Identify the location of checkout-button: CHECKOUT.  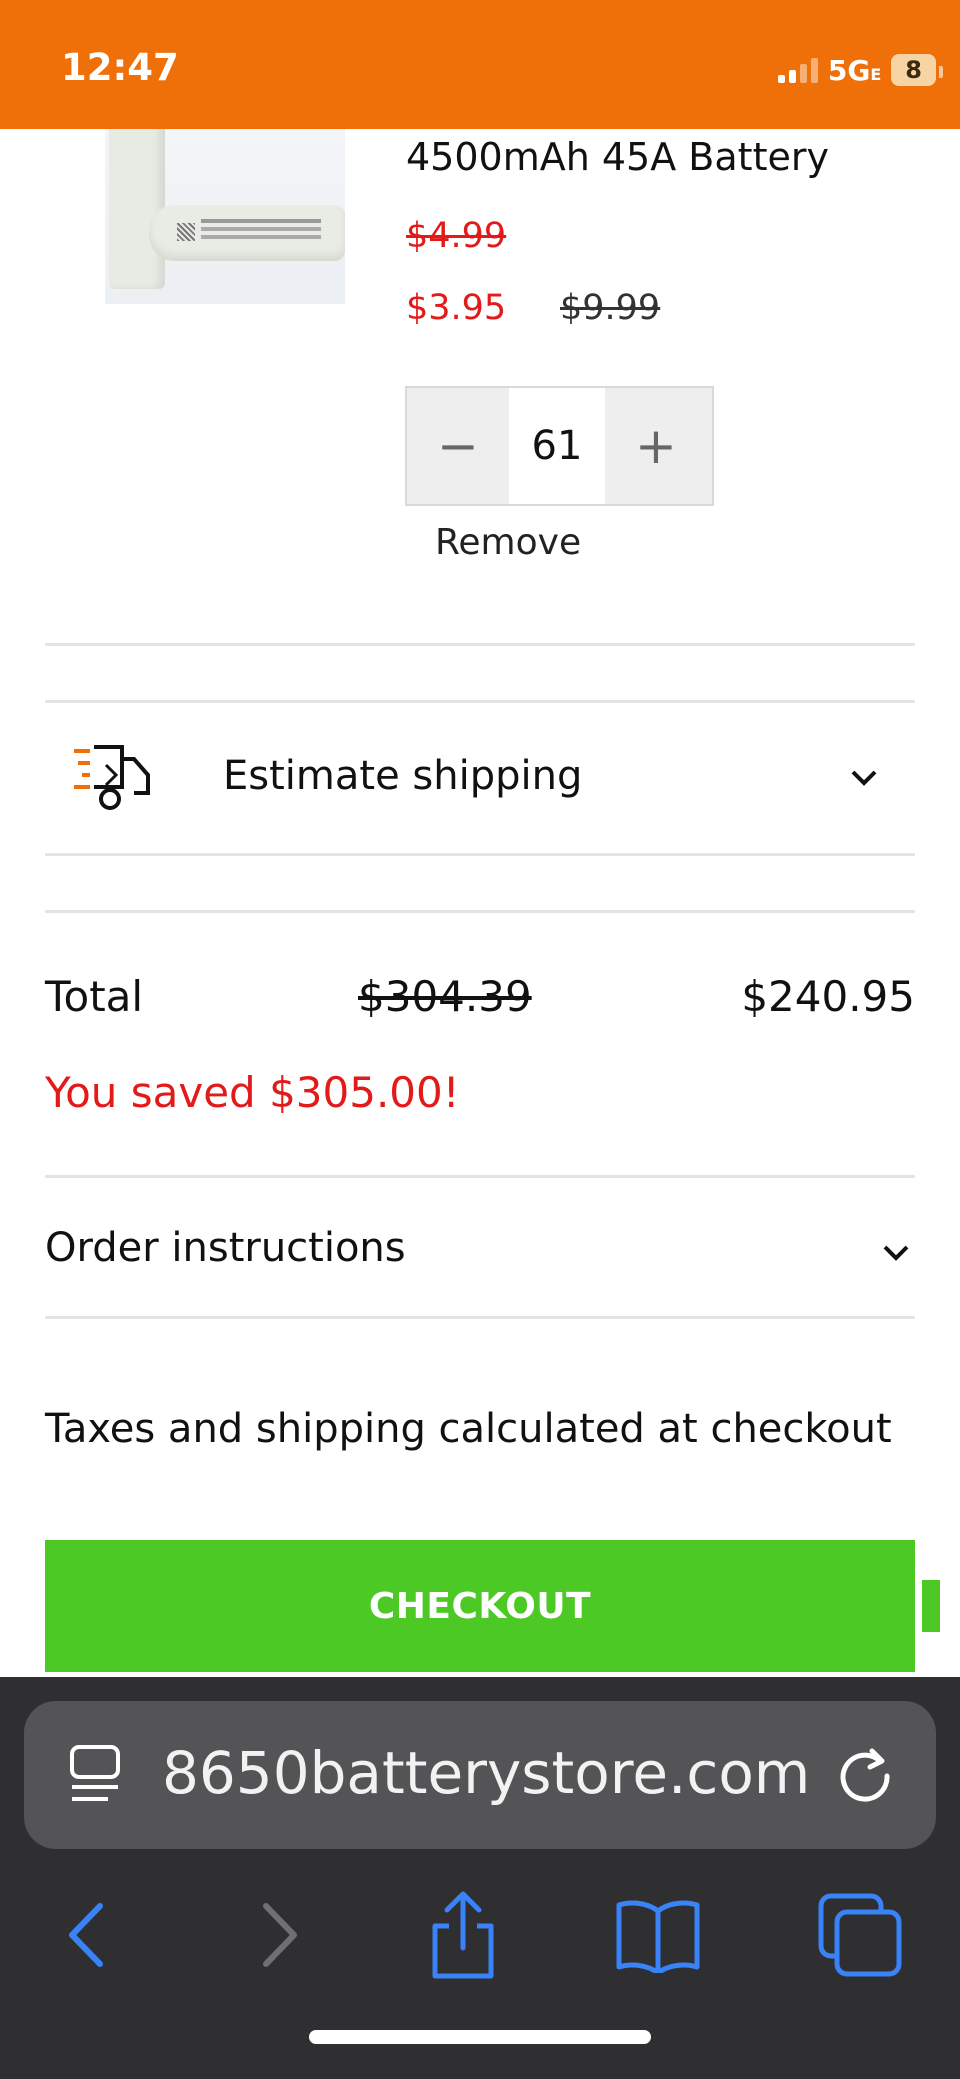
(480, 1606).